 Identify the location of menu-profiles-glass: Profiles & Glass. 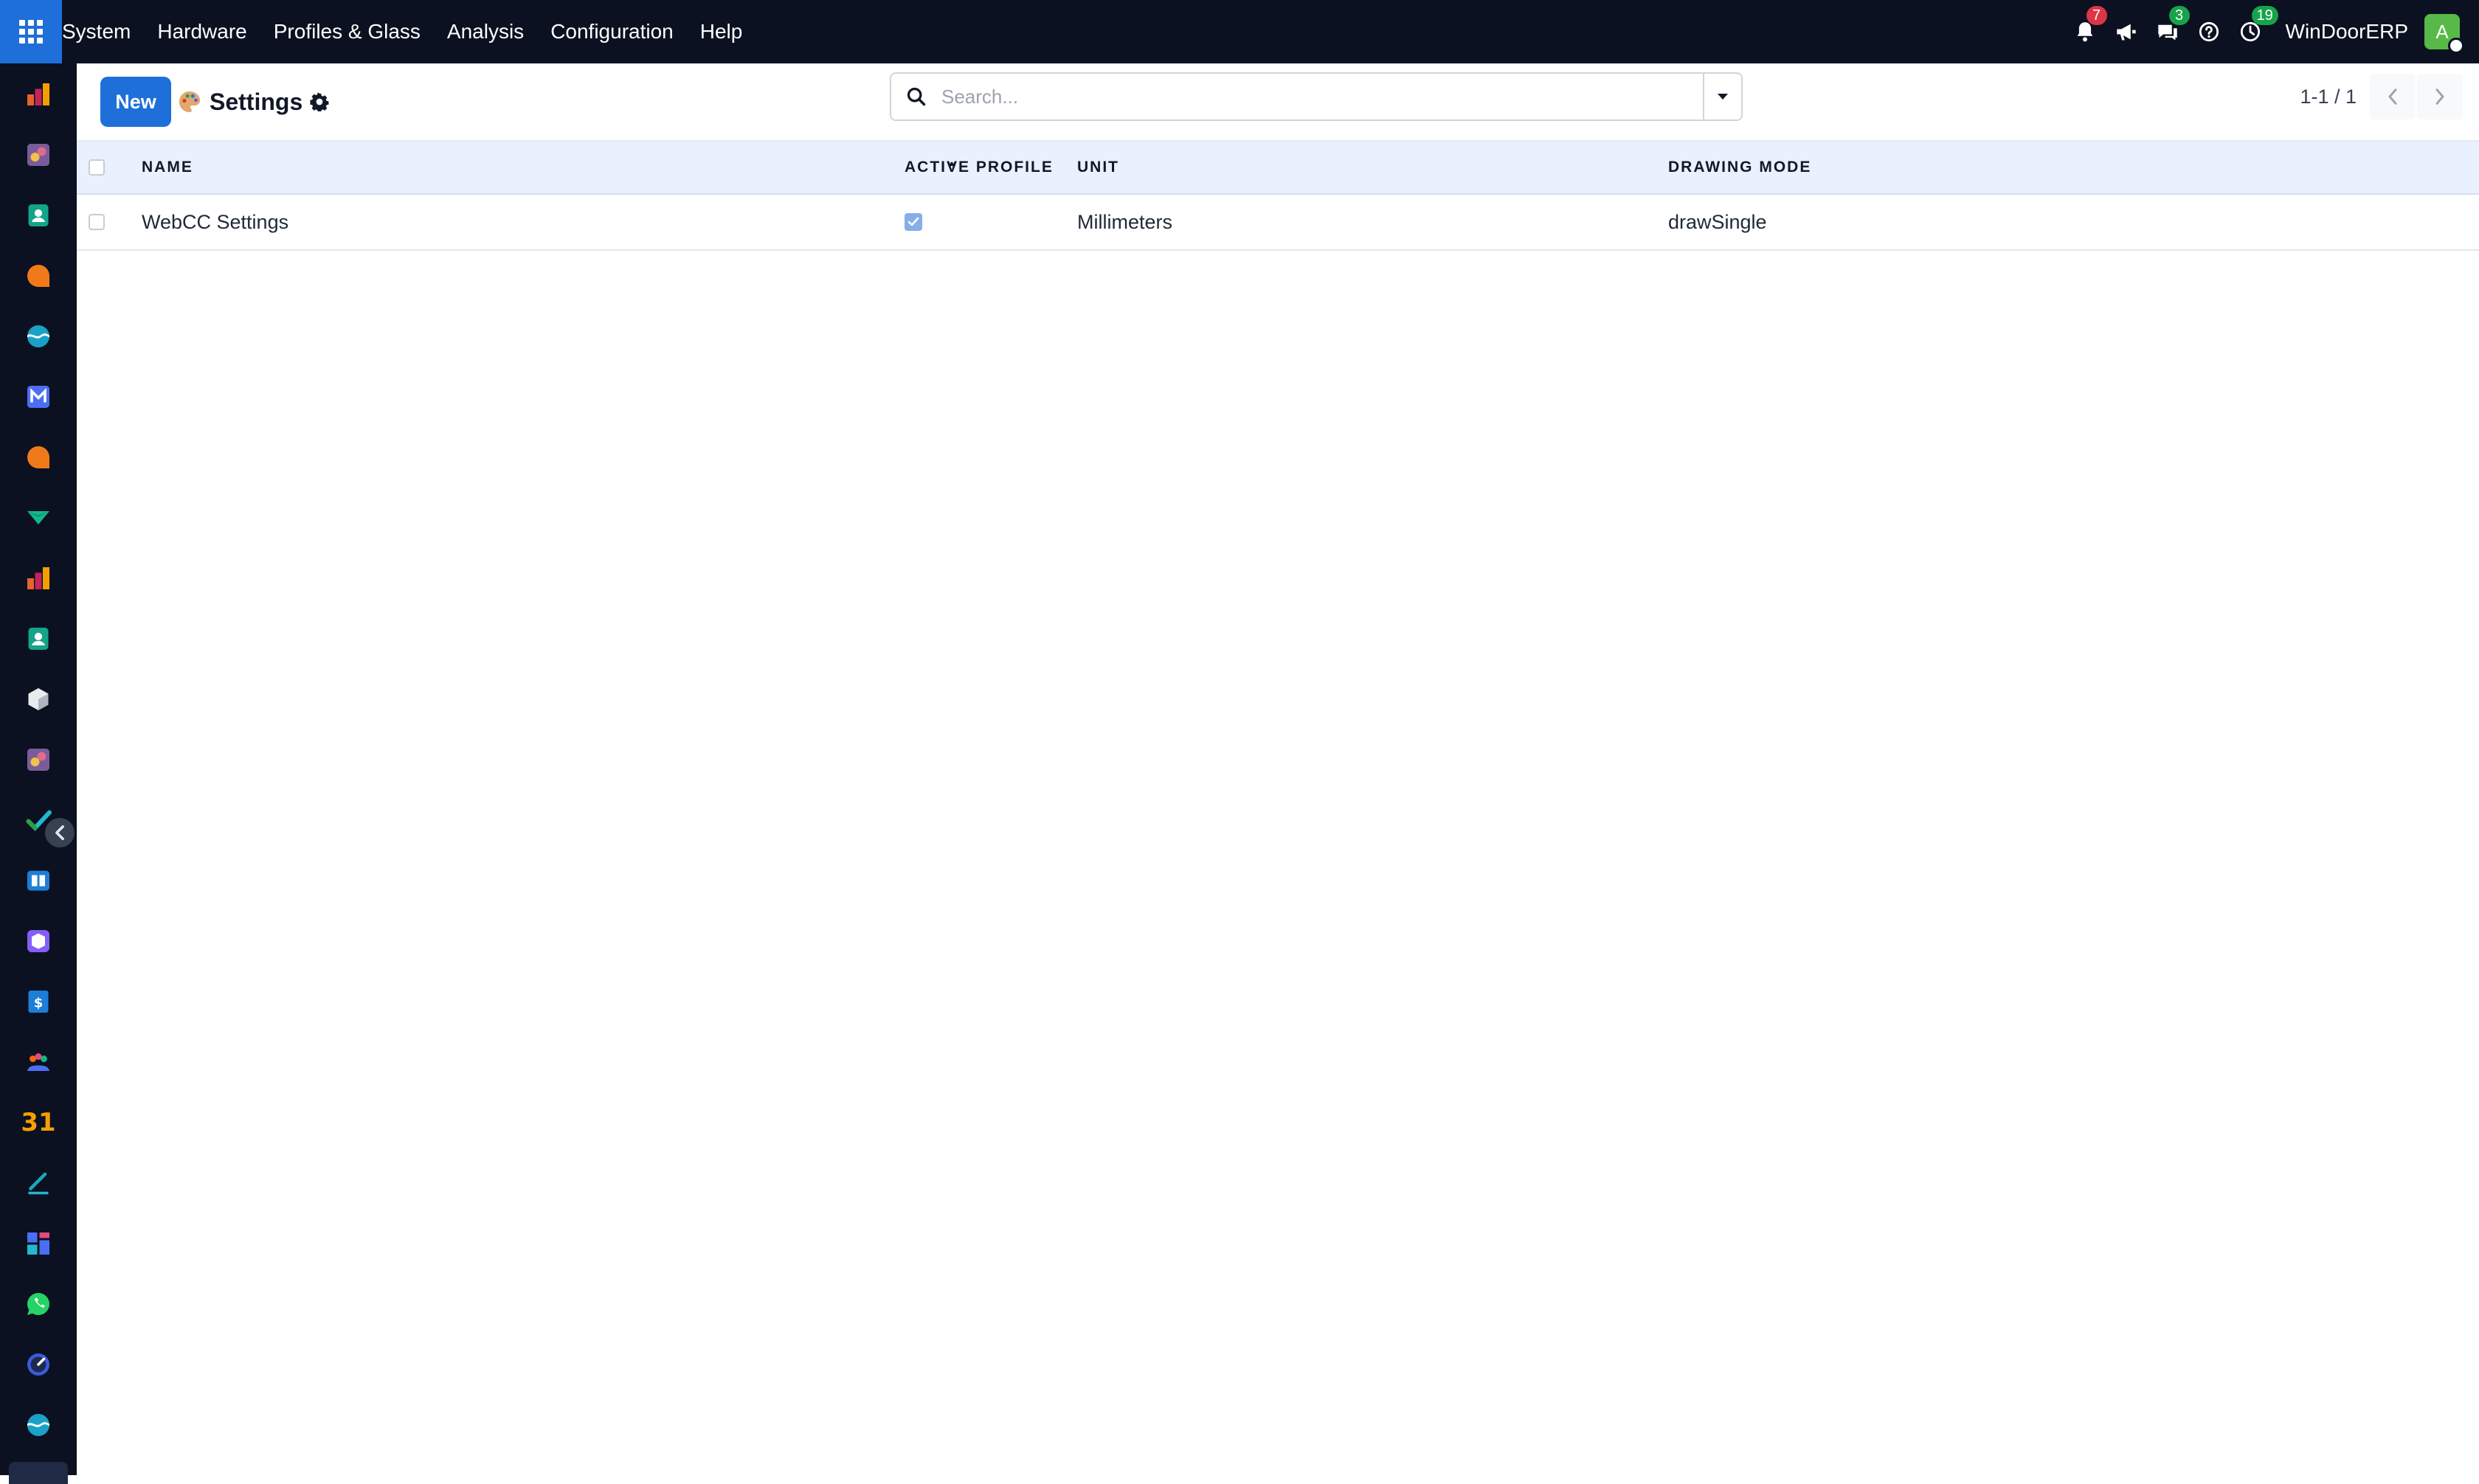
(347, 31).